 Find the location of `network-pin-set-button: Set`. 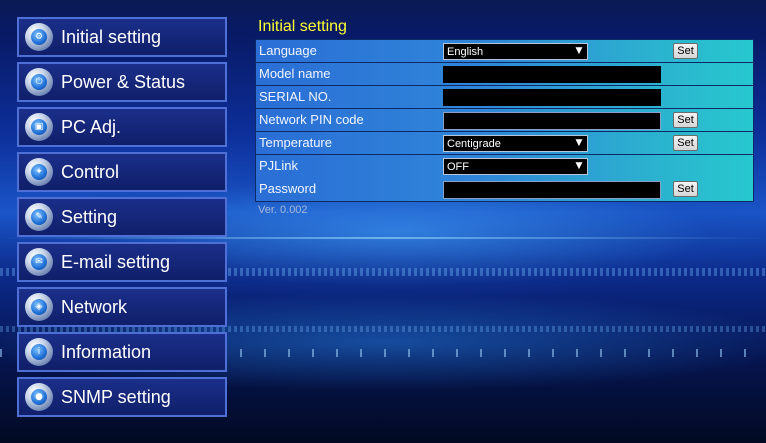

network-pin-set-button: Set is located at coordinates (685, 120).